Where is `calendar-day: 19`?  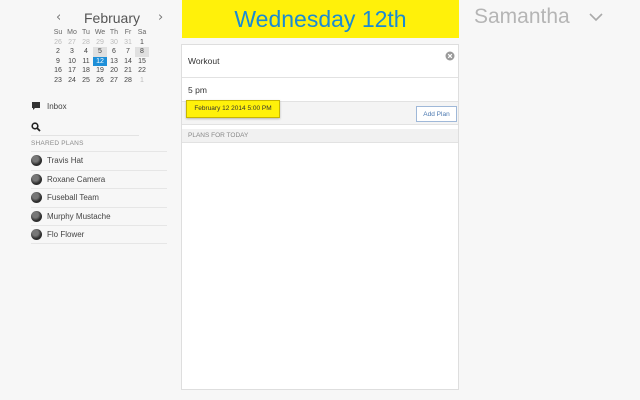 calendar-day: 19 is located at coordinates (100, 71).